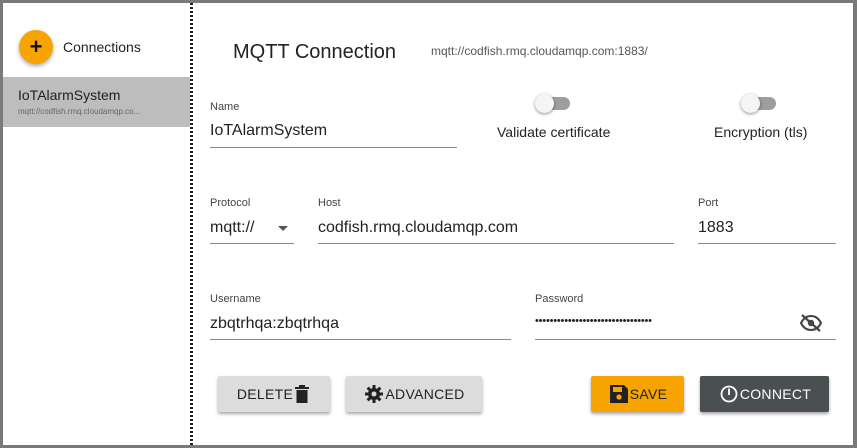 This screenshot has height=448, width=857. What do you see at coordinates (315, 52) in the screenshot?
I see `page-title: MQTT Connection` at bounding box center [315, 52].